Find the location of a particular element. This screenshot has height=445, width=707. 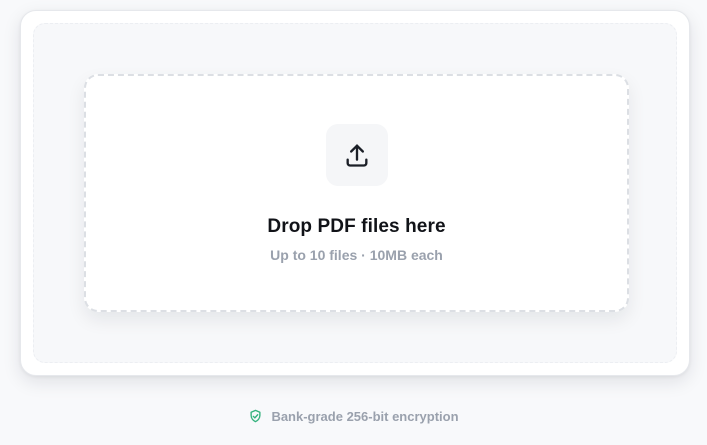

dropzone-subtitle: Up to 10 files · 10MB each is located at coordinates (356, 255).